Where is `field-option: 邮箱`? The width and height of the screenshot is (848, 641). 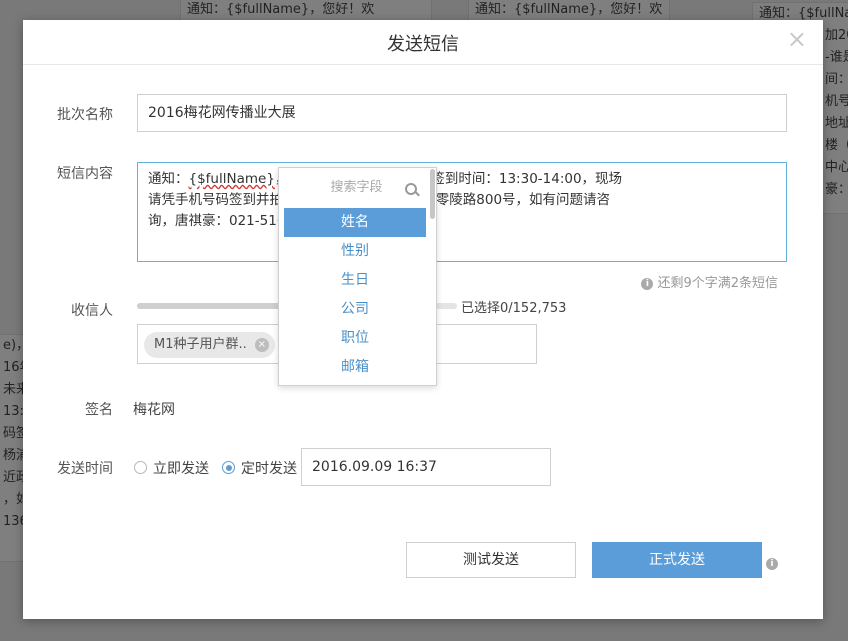 field-option: 邮箱 is located at coordinates (355, 367).